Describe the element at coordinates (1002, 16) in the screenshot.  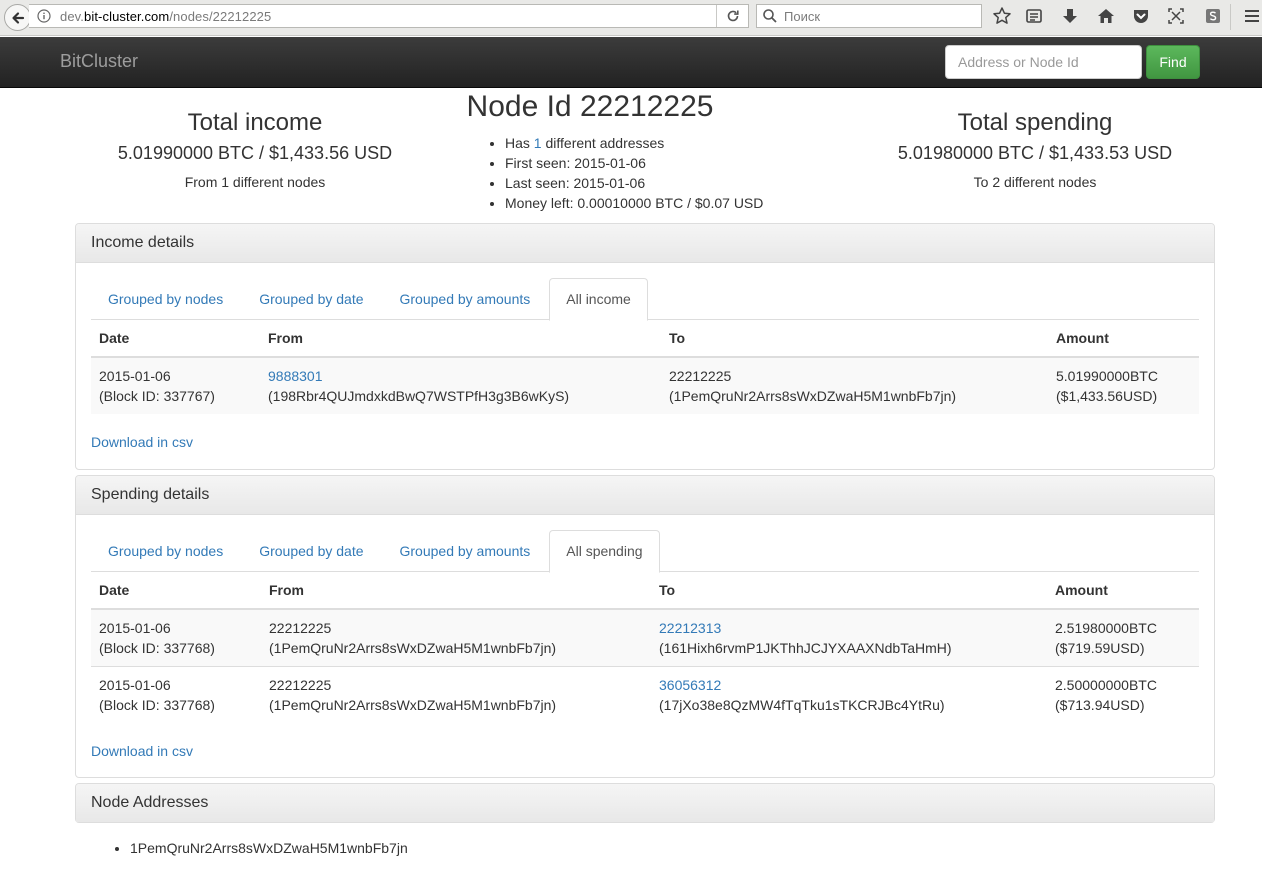
I see `bookmark-star-icon` at that location.